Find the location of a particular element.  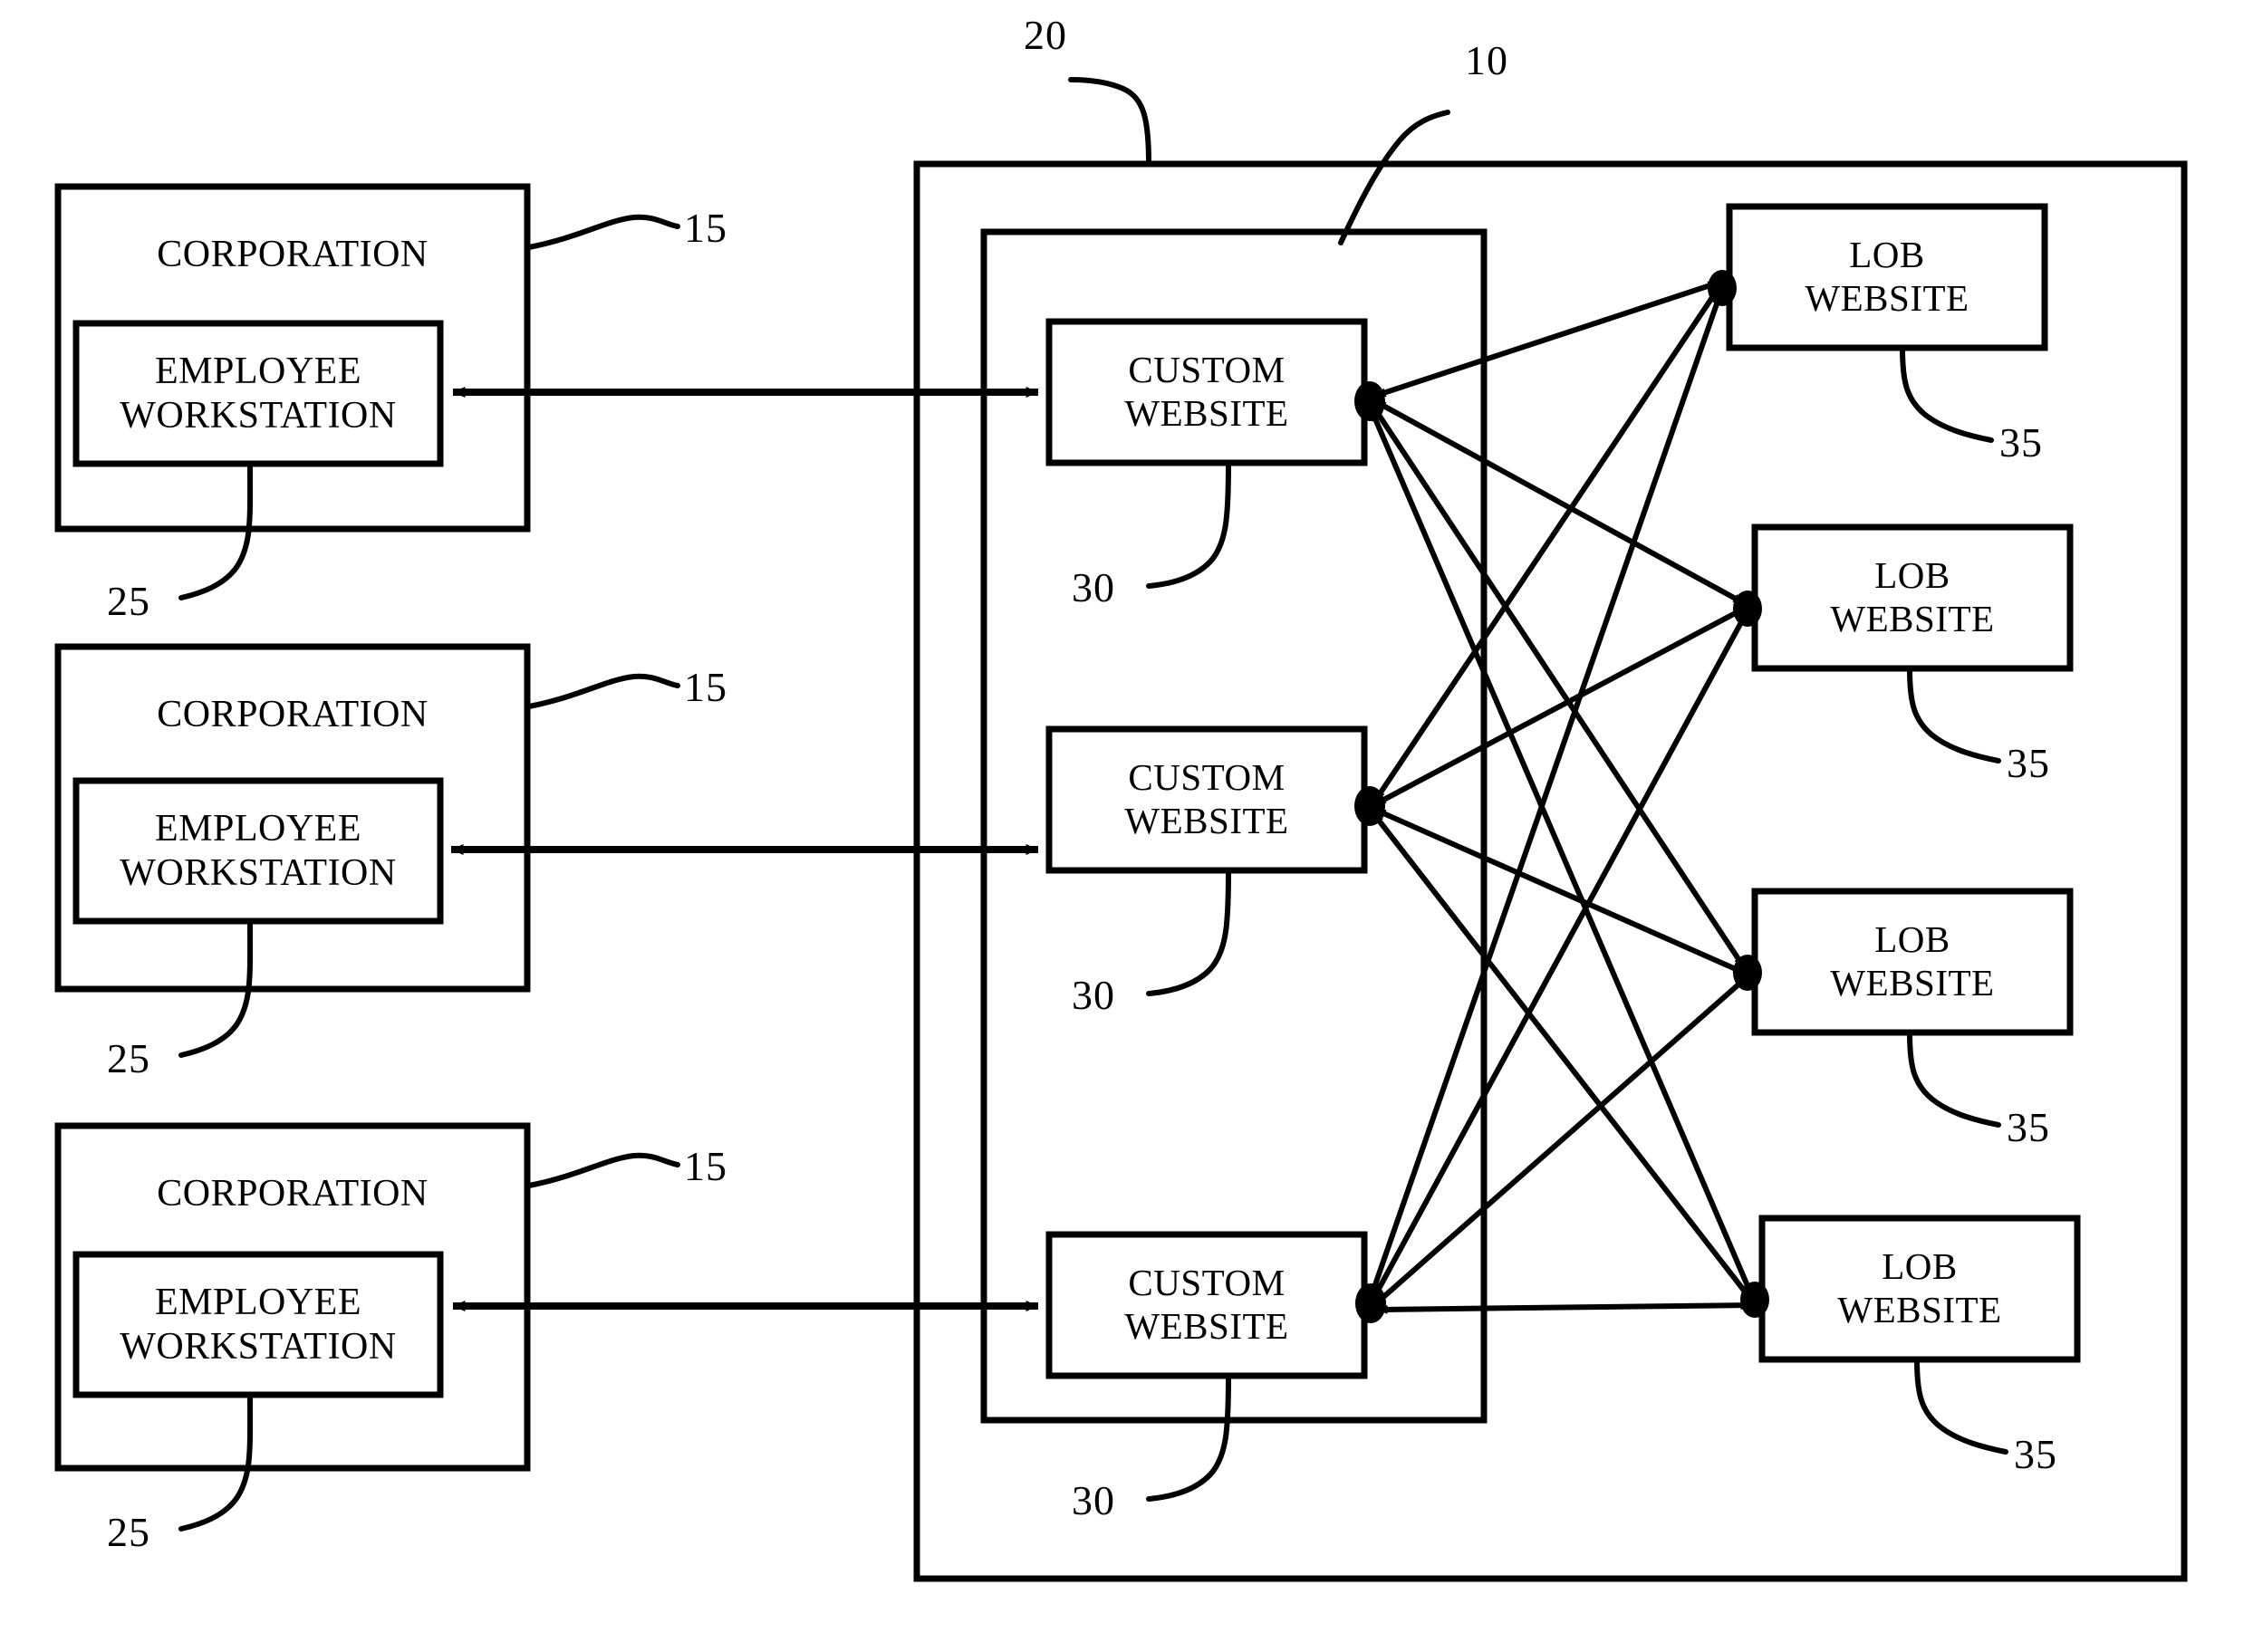

arrow-cw1-lob2 is located at coordinates (1559, 502).